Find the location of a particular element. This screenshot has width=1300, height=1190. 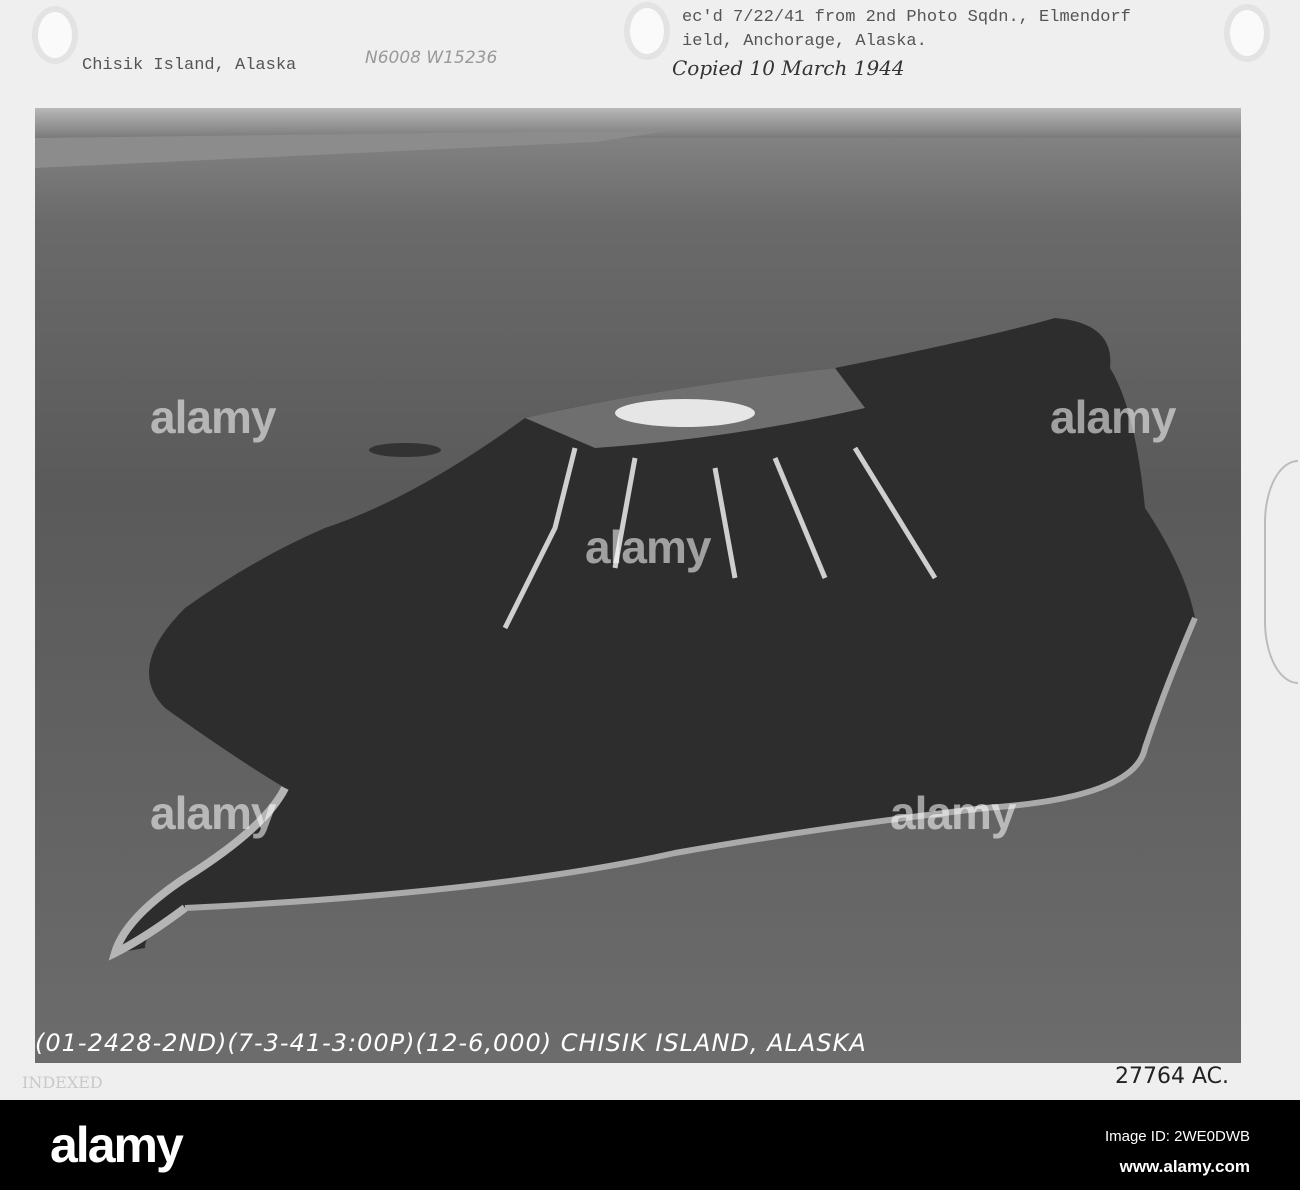

small-islet is located at coordinates (405, 450).